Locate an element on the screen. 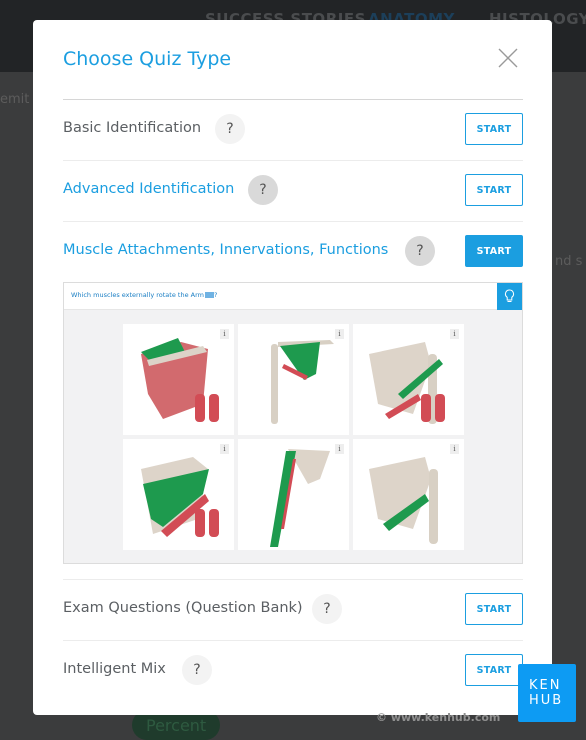 The height and width of the screenshot is (740, 586). close-icon is located at coordinates (508, 58).